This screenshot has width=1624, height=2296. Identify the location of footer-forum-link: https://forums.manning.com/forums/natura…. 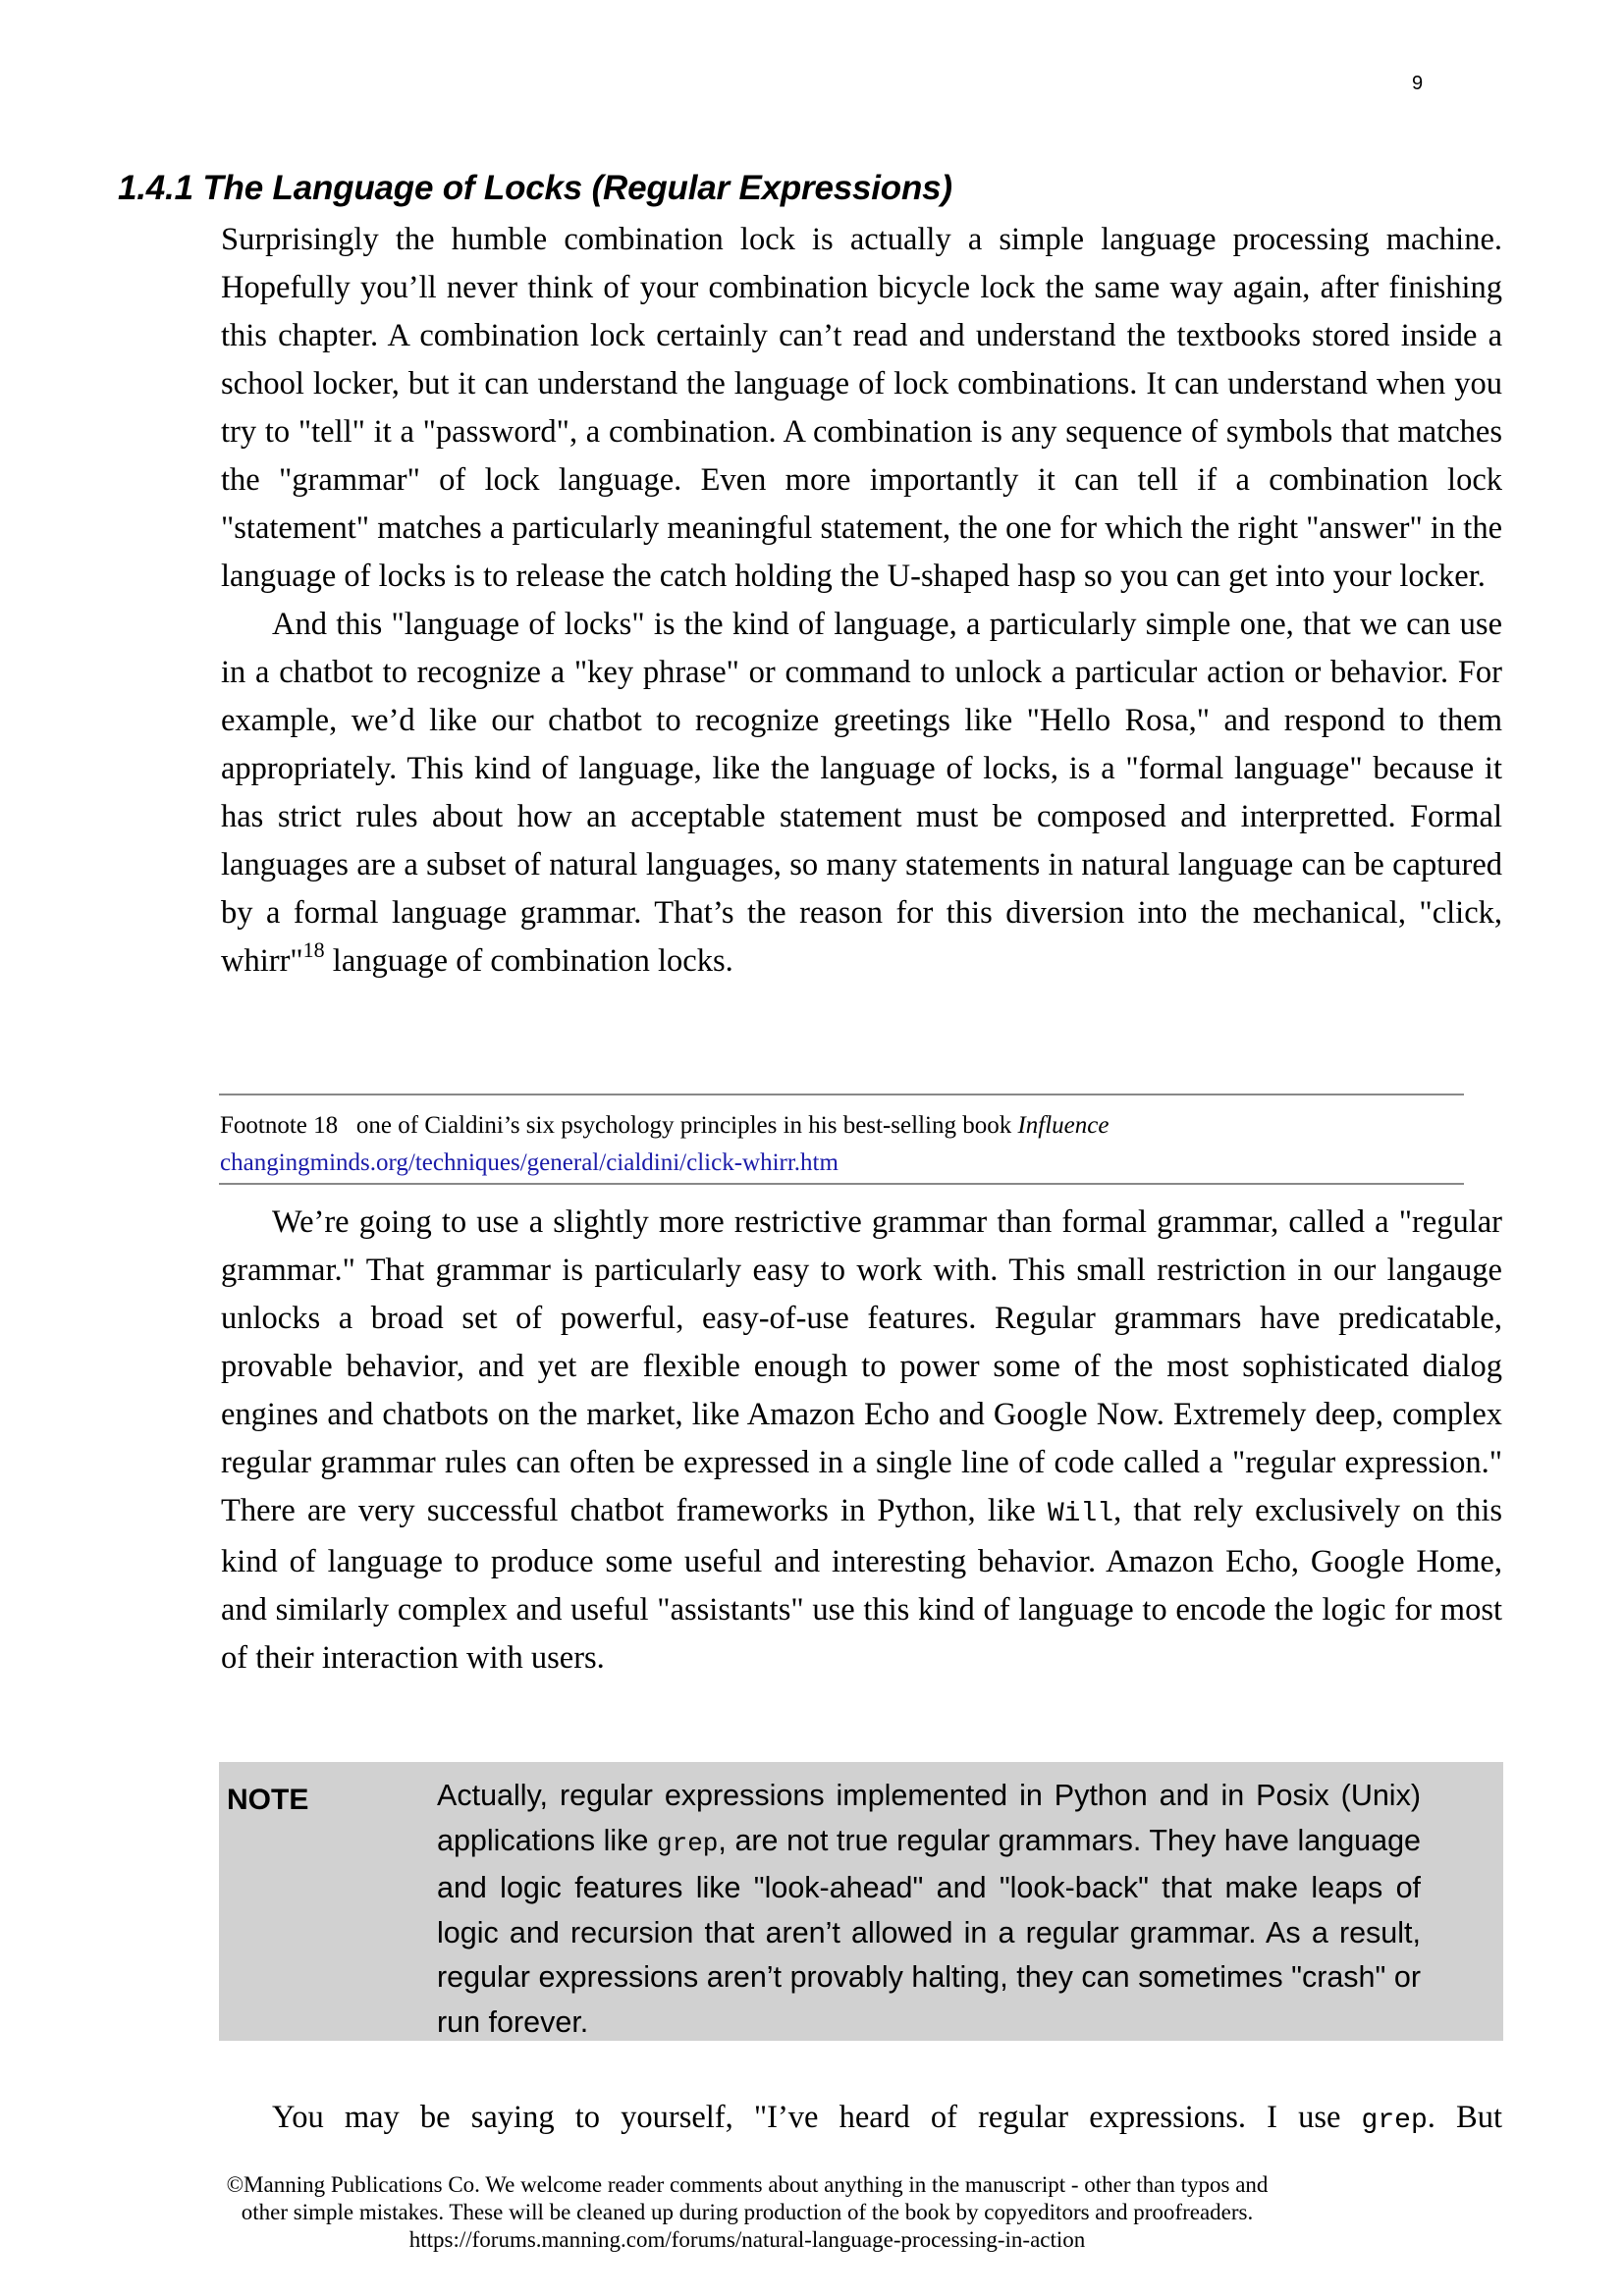
(812, 2240).